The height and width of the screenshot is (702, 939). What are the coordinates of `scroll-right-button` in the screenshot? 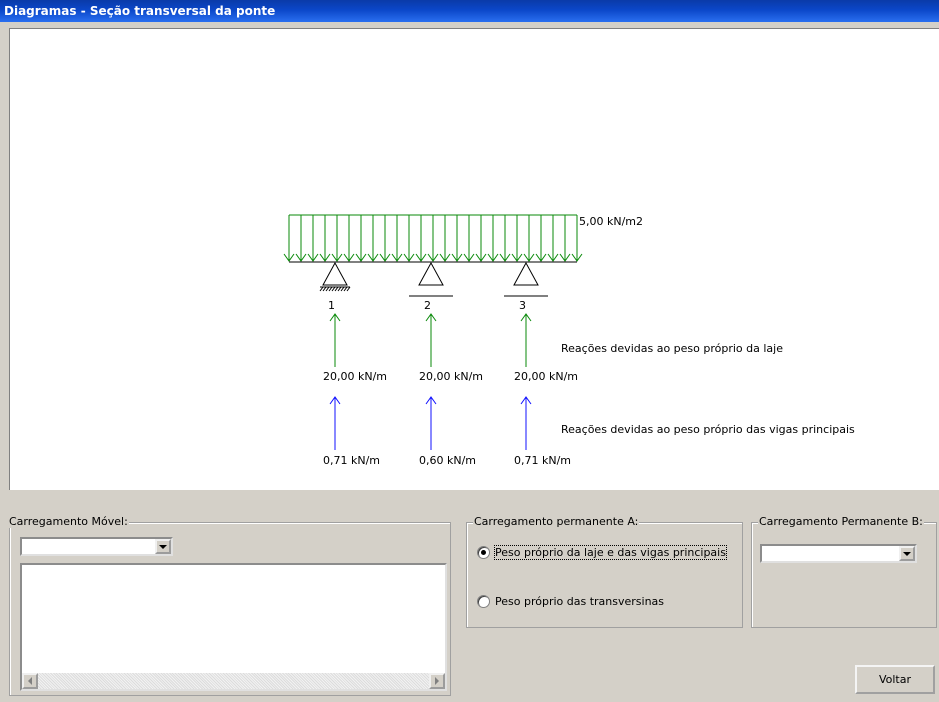 It's located at (437, 681).